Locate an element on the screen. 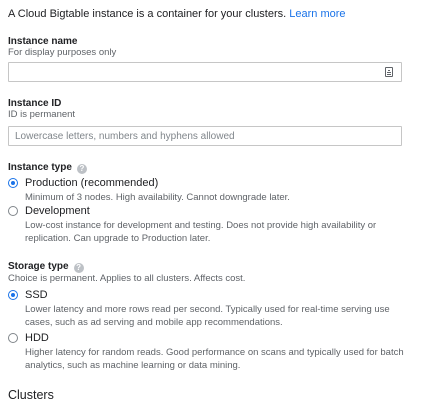  radio-ssd: SSD is located at coordinates (68, 295).